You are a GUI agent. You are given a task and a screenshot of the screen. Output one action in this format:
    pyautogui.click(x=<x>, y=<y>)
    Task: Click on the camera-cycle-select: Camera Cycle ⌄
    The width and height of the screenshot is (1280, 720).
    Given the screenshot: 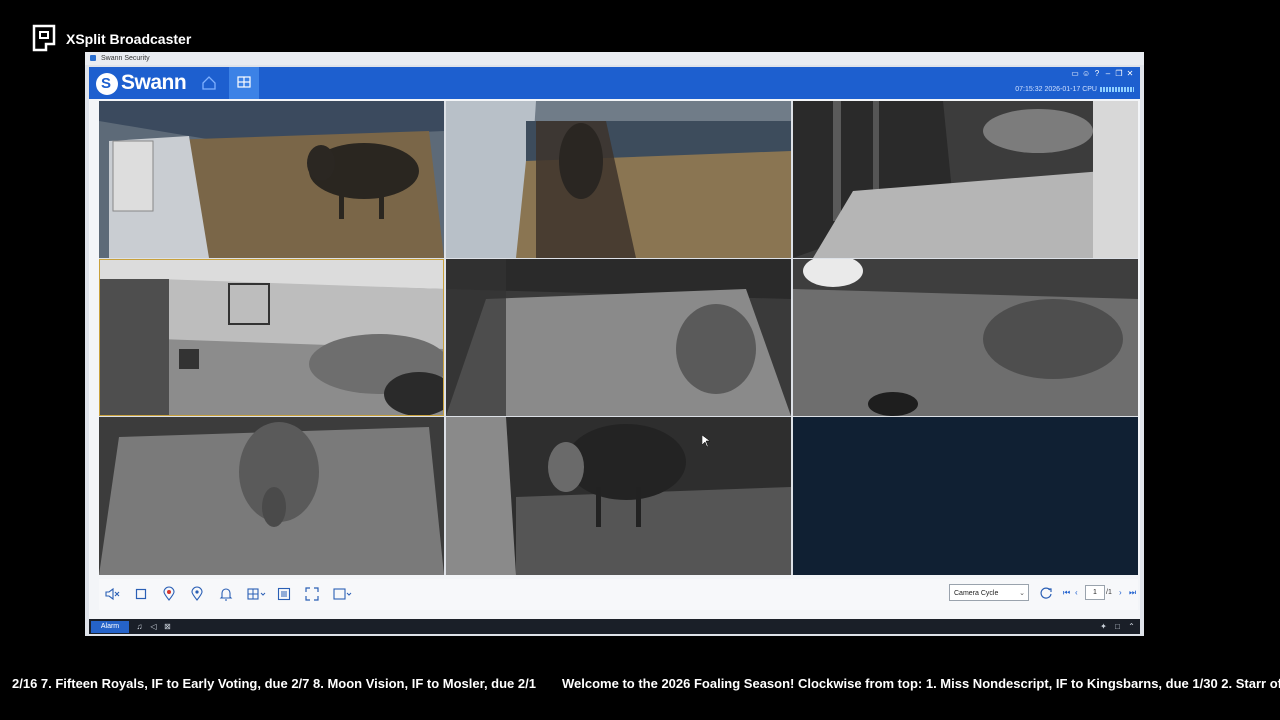 What is the action you would take?
    pyautogui.click(x=989, y=592)
    